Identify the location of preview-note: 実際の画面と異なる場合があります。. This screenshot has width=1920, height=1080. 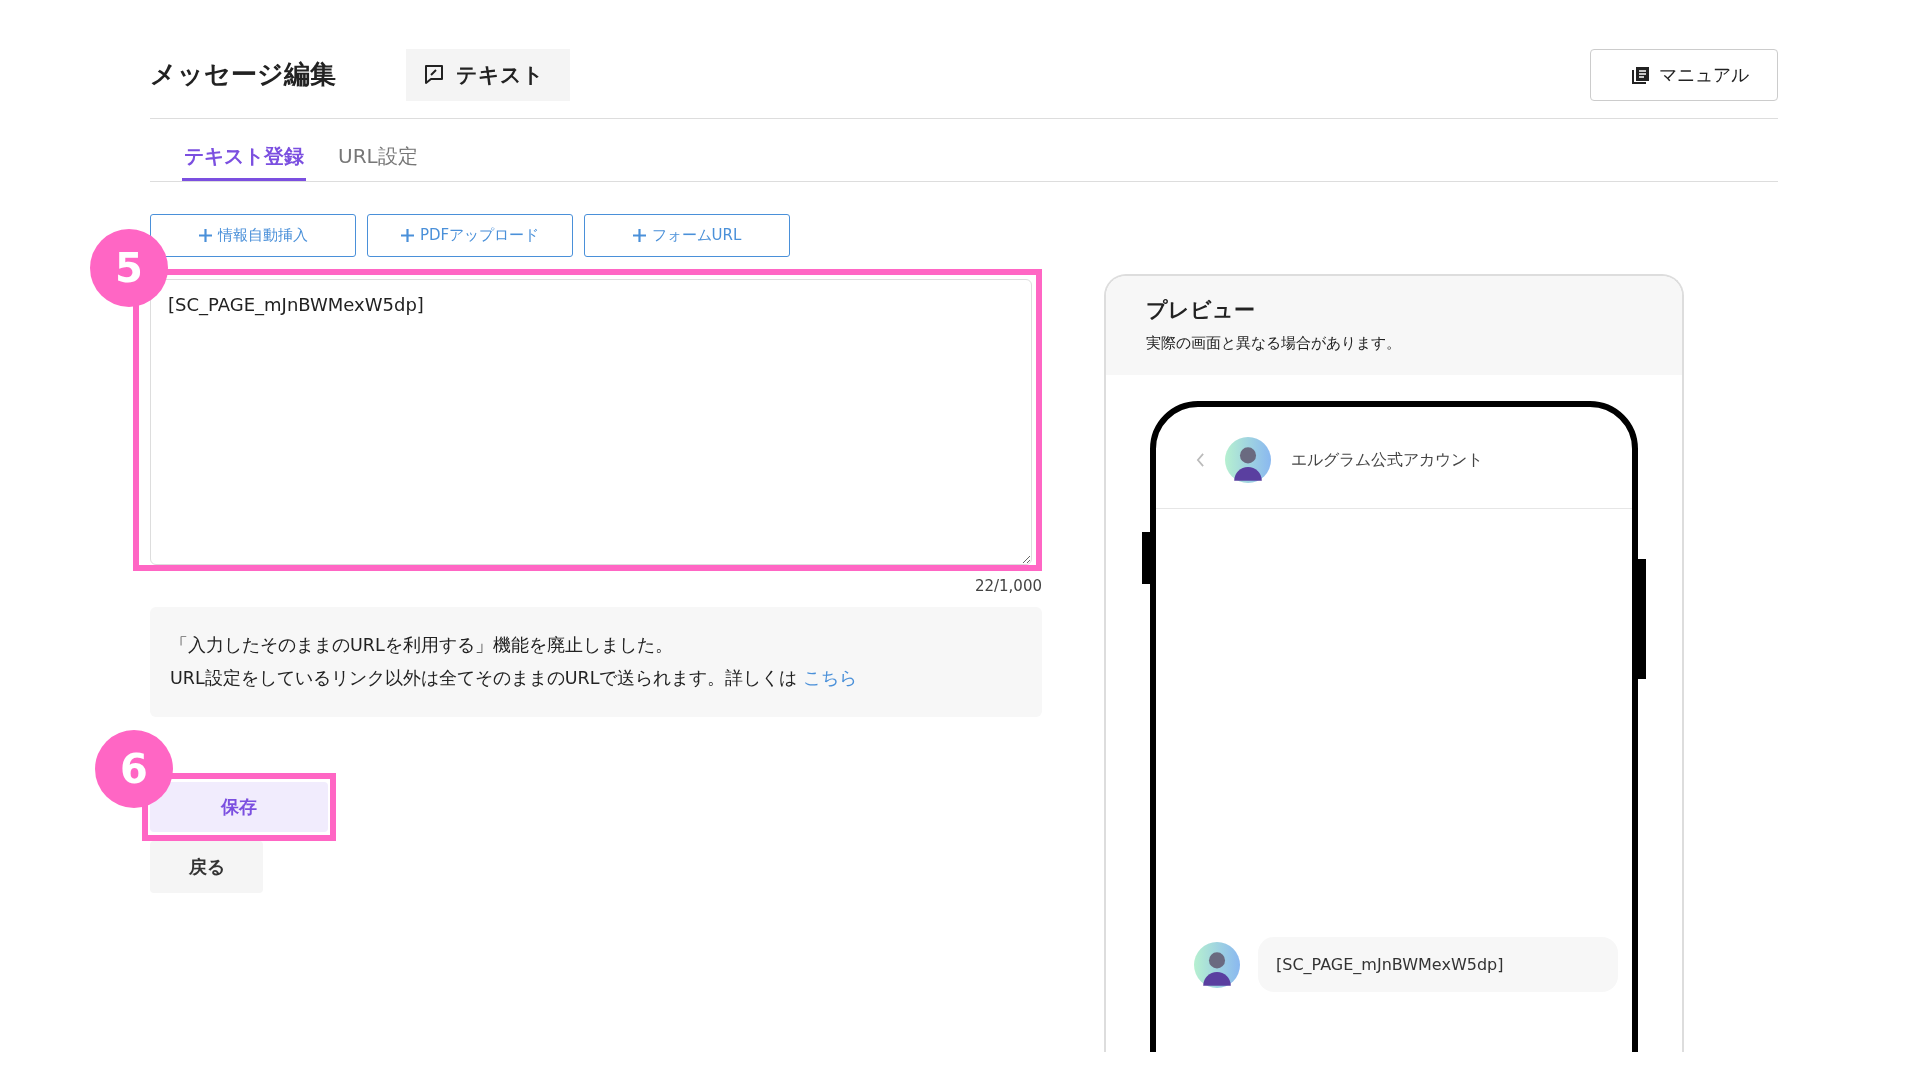
(1274, 343).